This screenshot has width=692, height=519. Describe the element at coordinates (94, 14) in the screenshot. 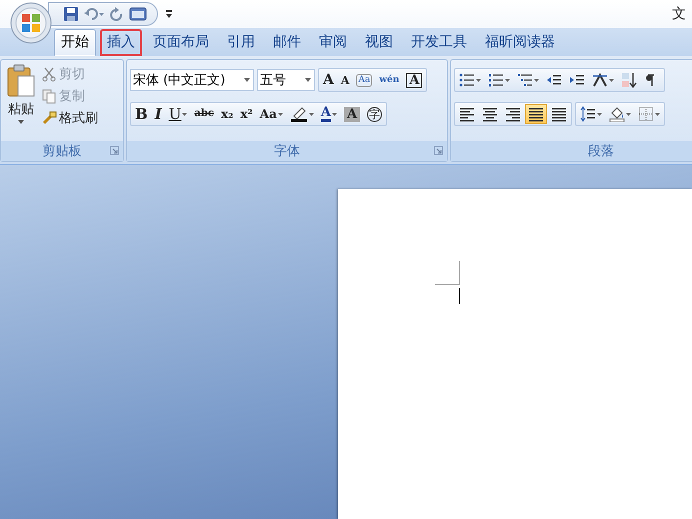

I see `undo-icon` at that location.